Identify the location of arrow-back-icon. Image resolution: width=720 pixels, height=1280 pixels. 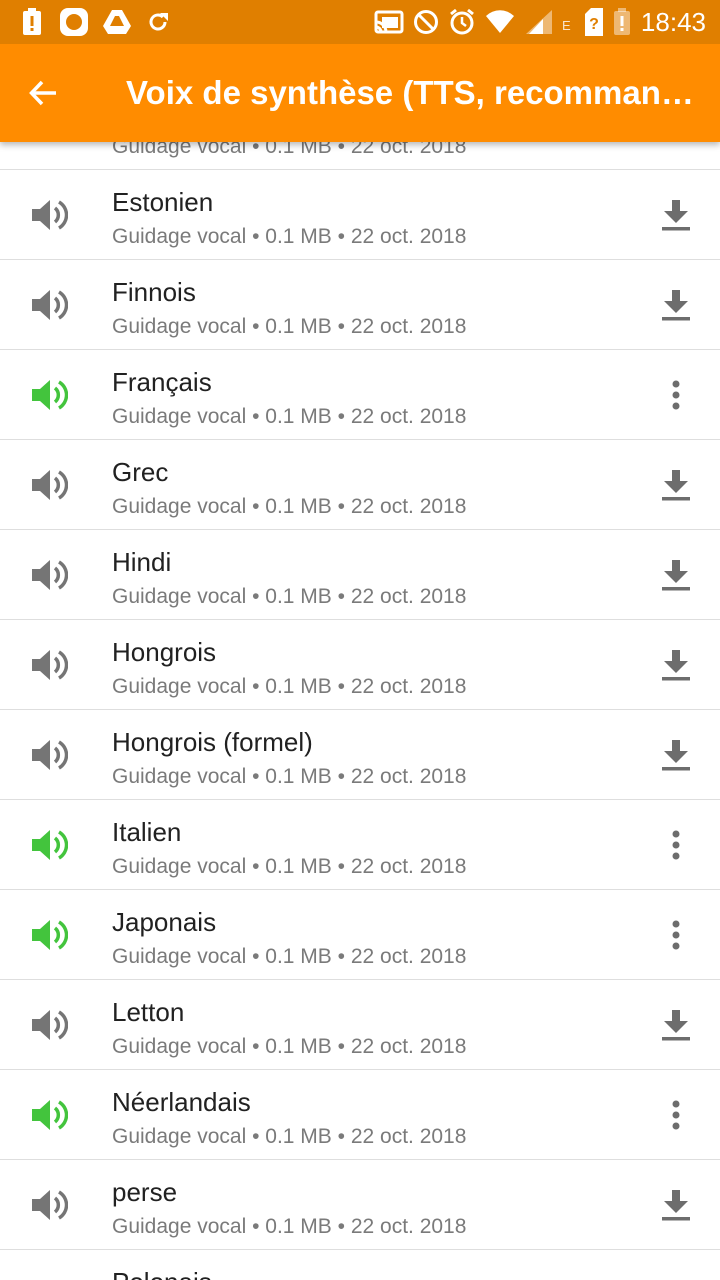
(42, 93).